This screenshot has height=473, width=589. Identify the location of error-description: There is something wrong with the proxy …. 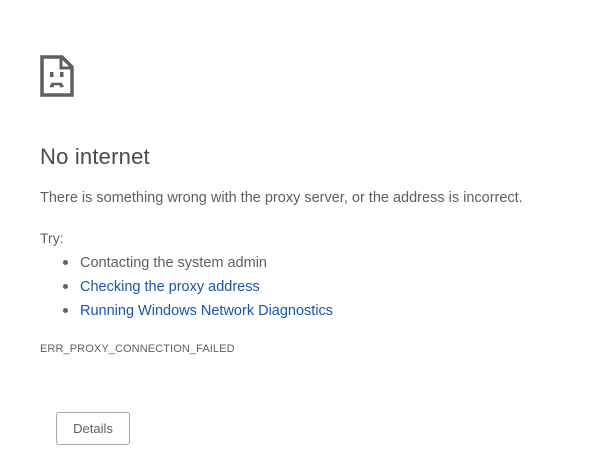
(281, 198).